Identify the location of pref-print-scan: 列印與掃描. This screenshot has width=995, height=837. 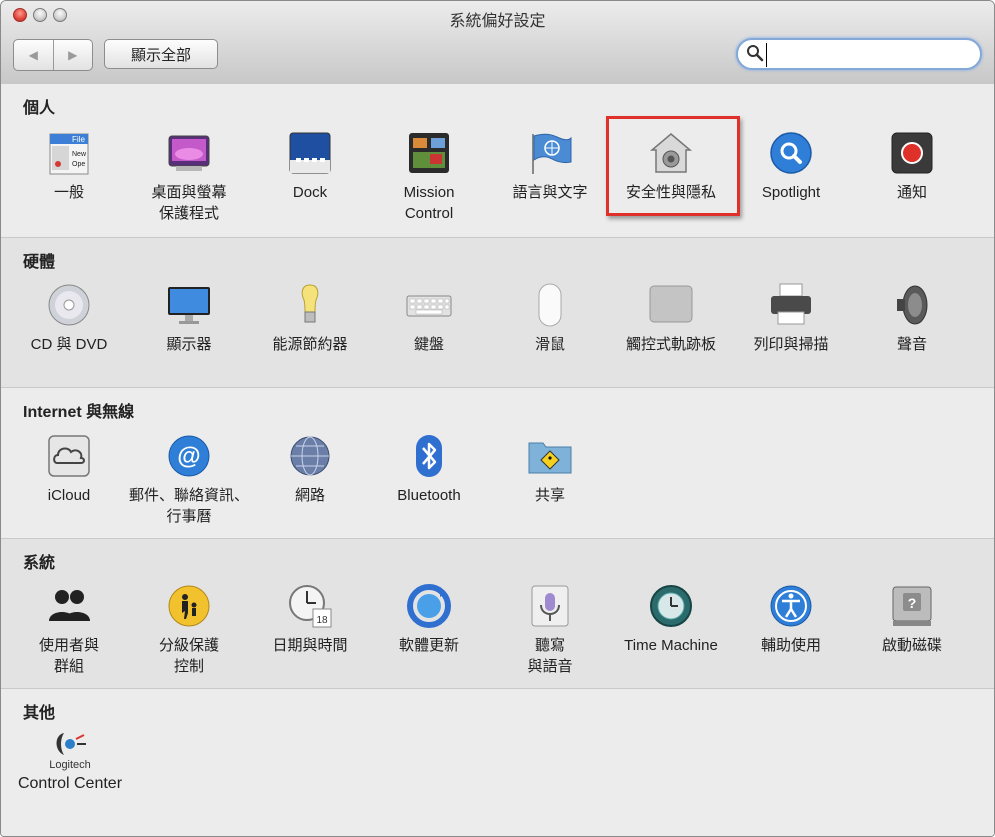
(791, 318).